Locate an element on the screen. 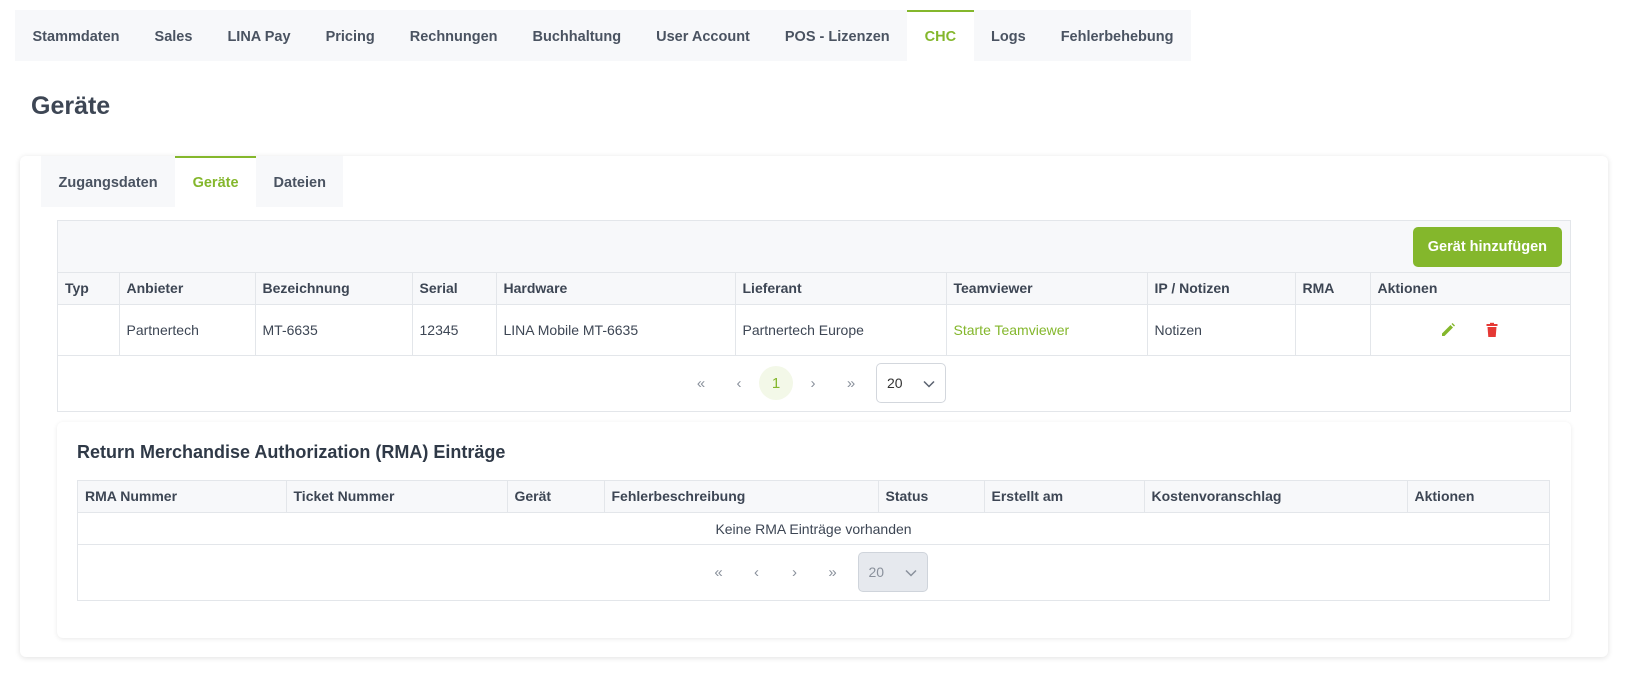 The height and width of the screenshot is (676, 1628). col-kostenvoranschlag: Kostenvoranschlag is located at coordinates (1276, 497).